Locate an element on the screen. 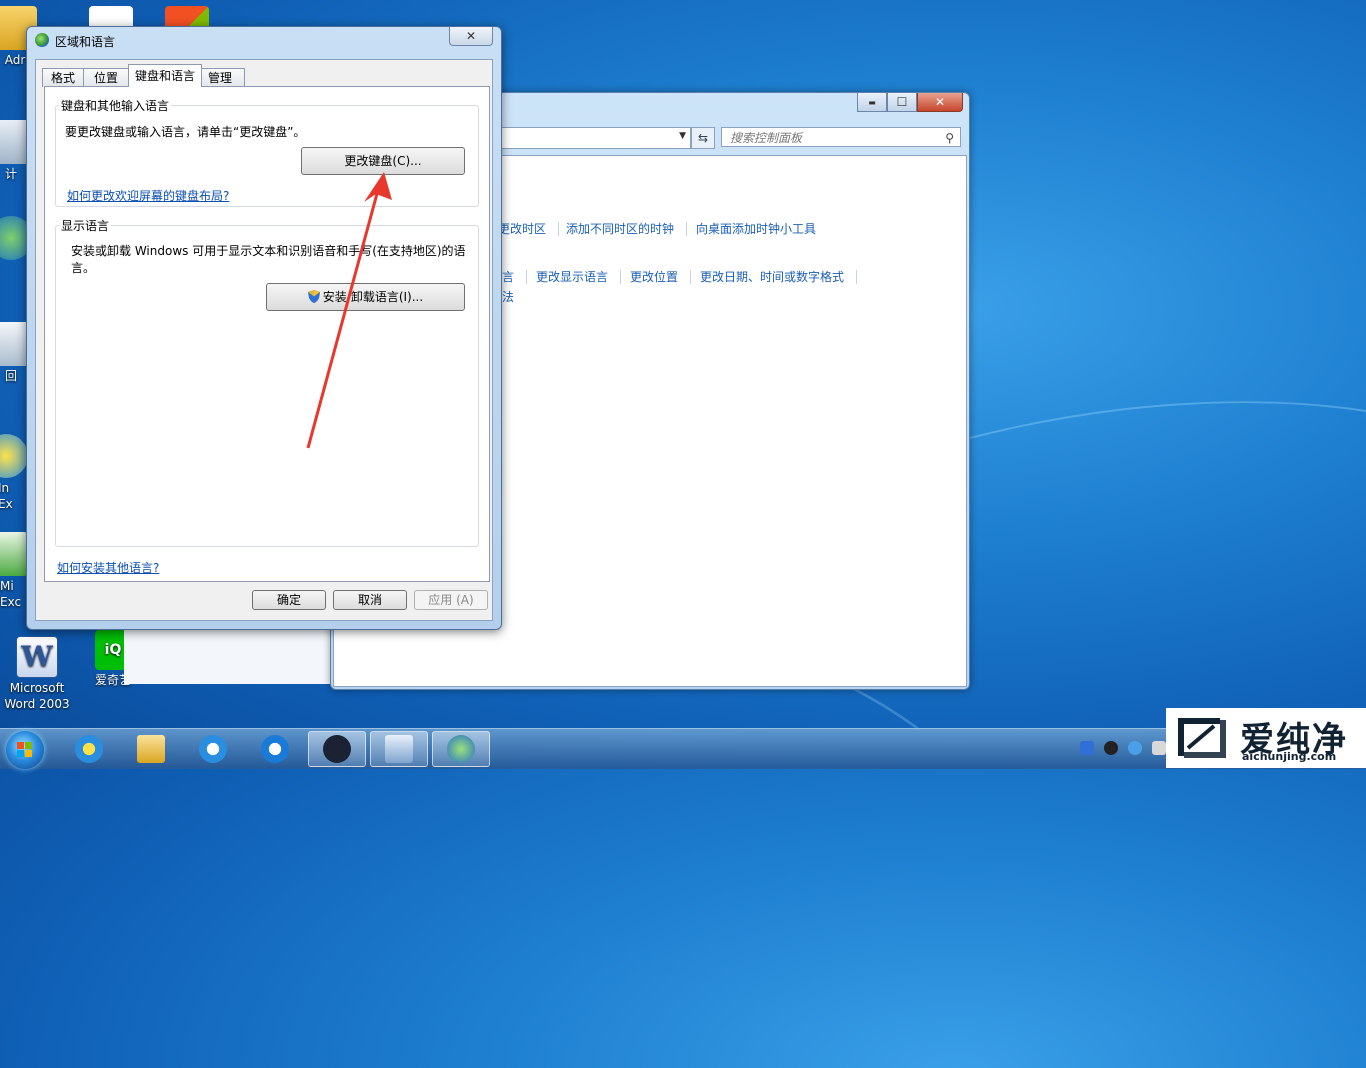 This screenshot has height=1068, width=1366. security-icon is located at coordinates (1087, 748).